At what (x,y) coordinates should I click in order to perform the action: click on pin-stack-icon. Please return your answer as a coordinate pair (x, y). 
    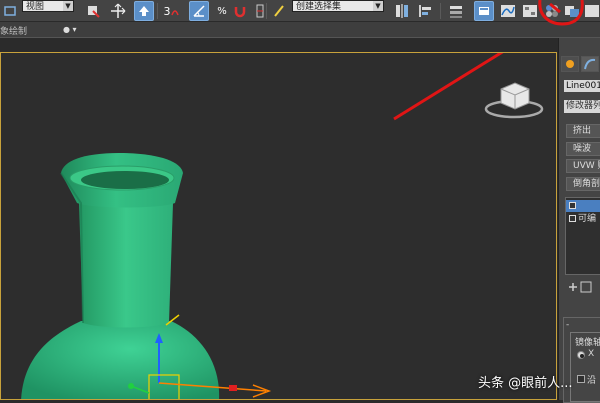
    Looking at the image, I should click on (583, 287).